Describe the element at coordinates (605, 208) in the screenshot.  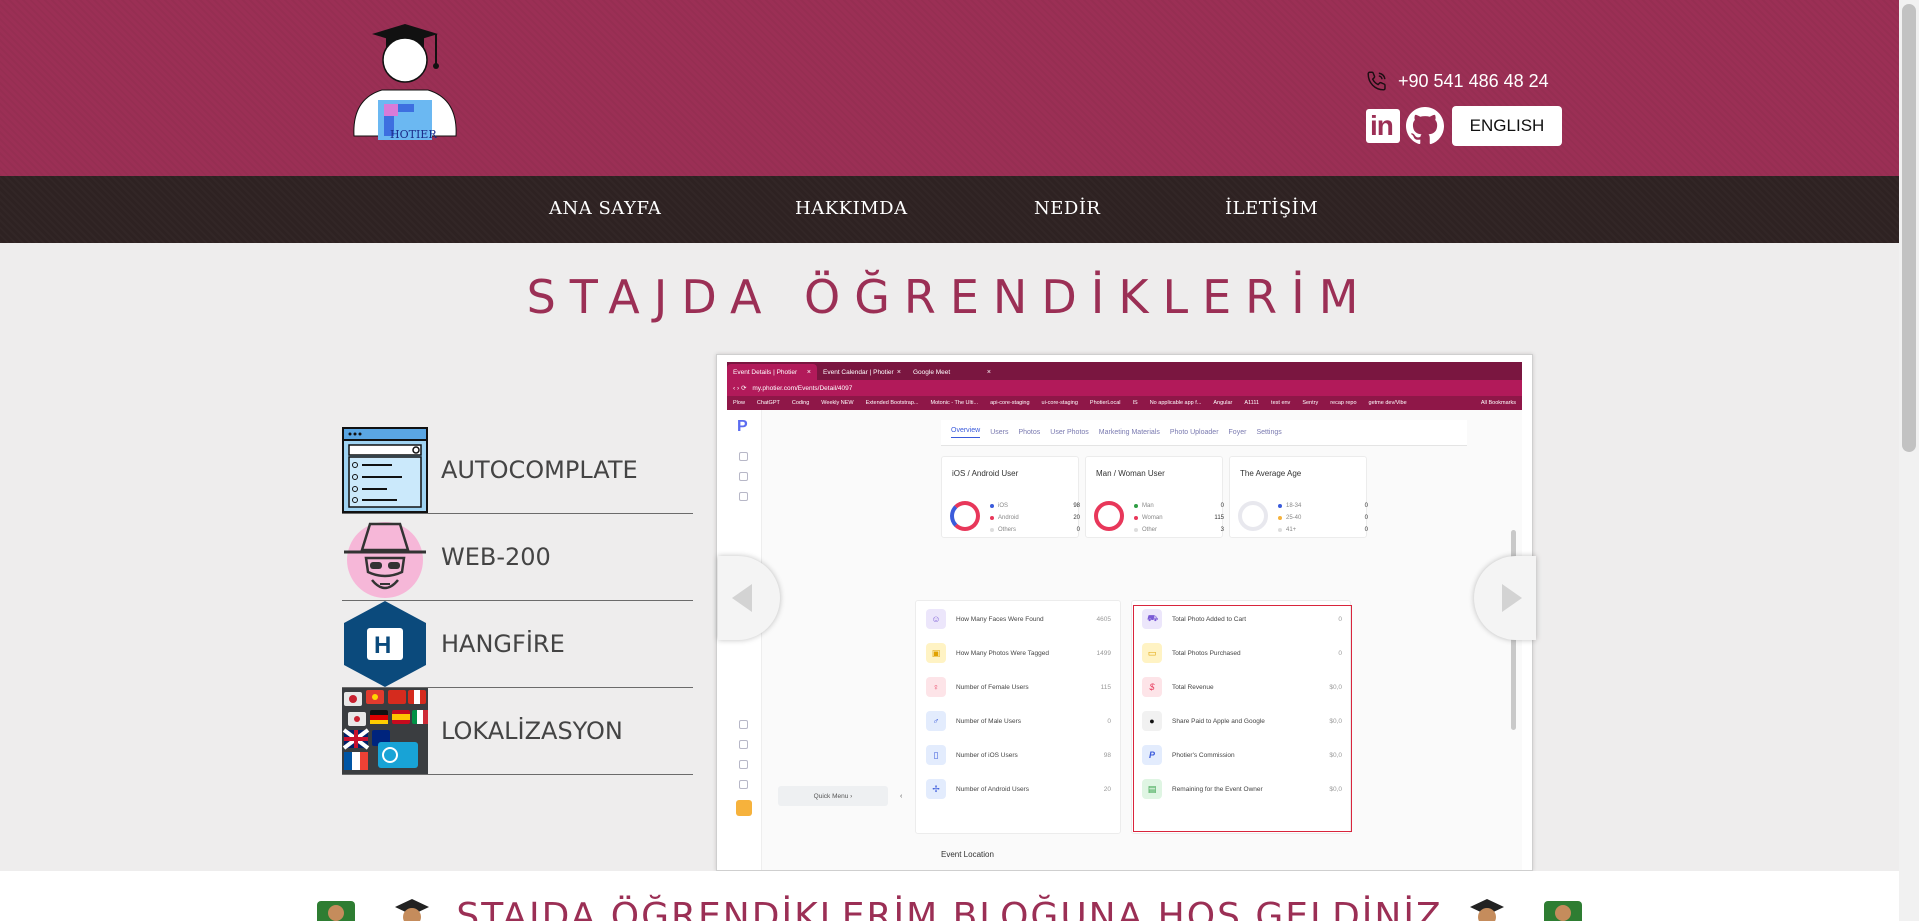
I see `nav-item-home: ANA SAYFA` at that location.